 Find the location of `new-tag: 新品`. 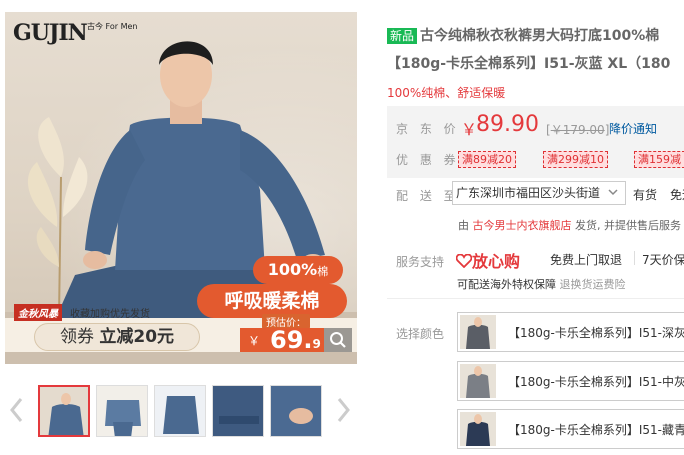

new-tag: 新品 is located at coordinates (402, 36).